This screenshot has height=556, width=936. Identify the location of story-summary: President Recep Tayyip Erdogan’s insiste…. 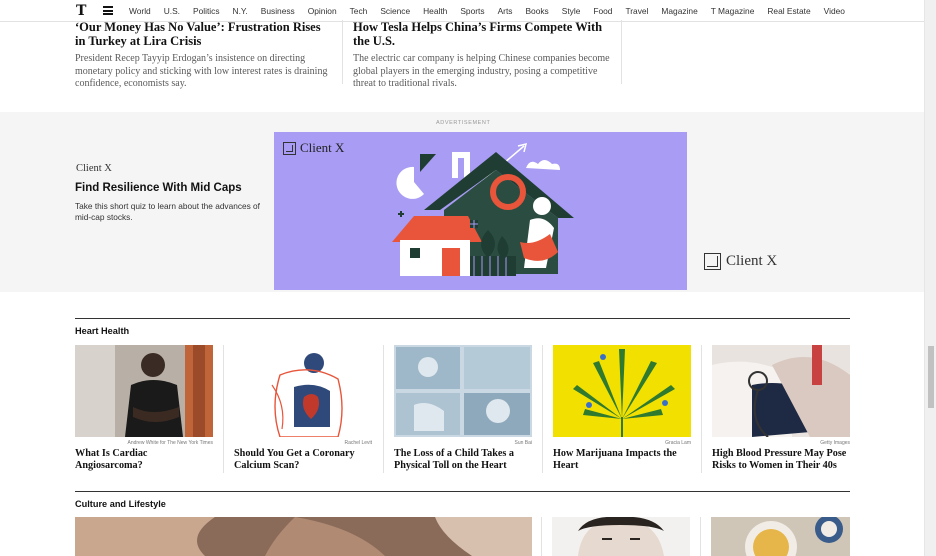
(201, 71).